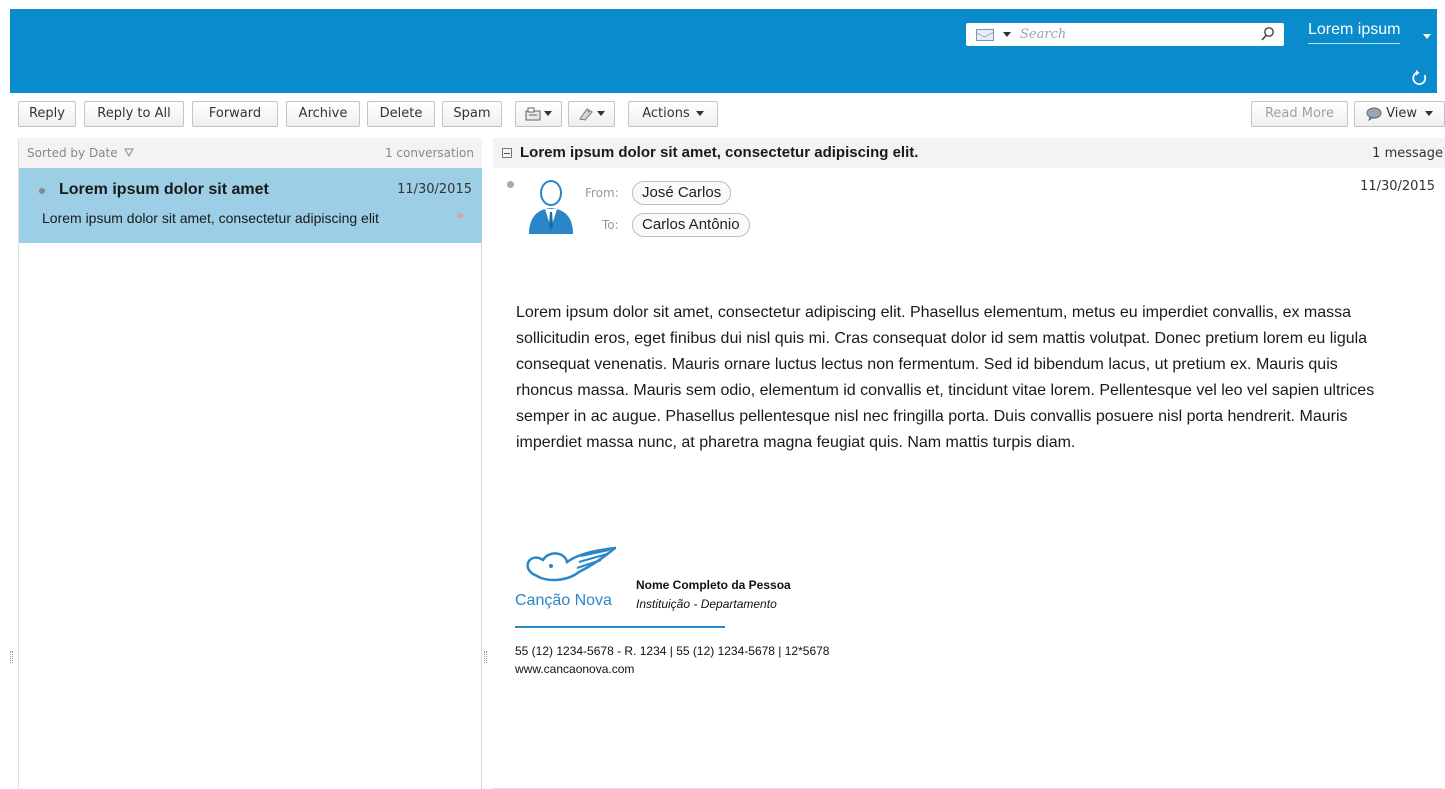  What do you see at coordinates (574, 669) in the screenshot?
I see `signature-website: www.cancaonova.com` at bounding box center [574, 669].